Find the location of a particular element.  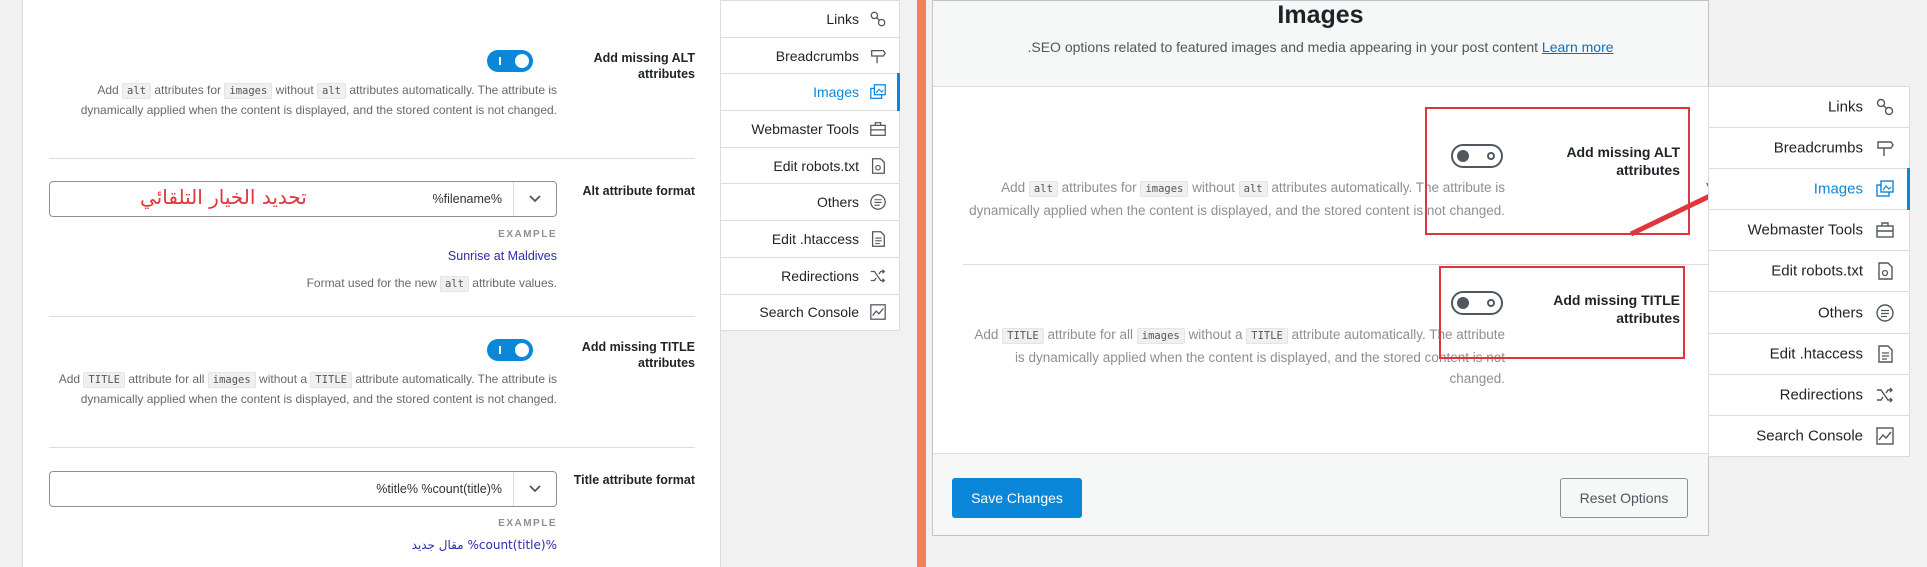

alt-format-select: %filename% تحديد الخيار التلقائي is located at coordinates (303, 199).